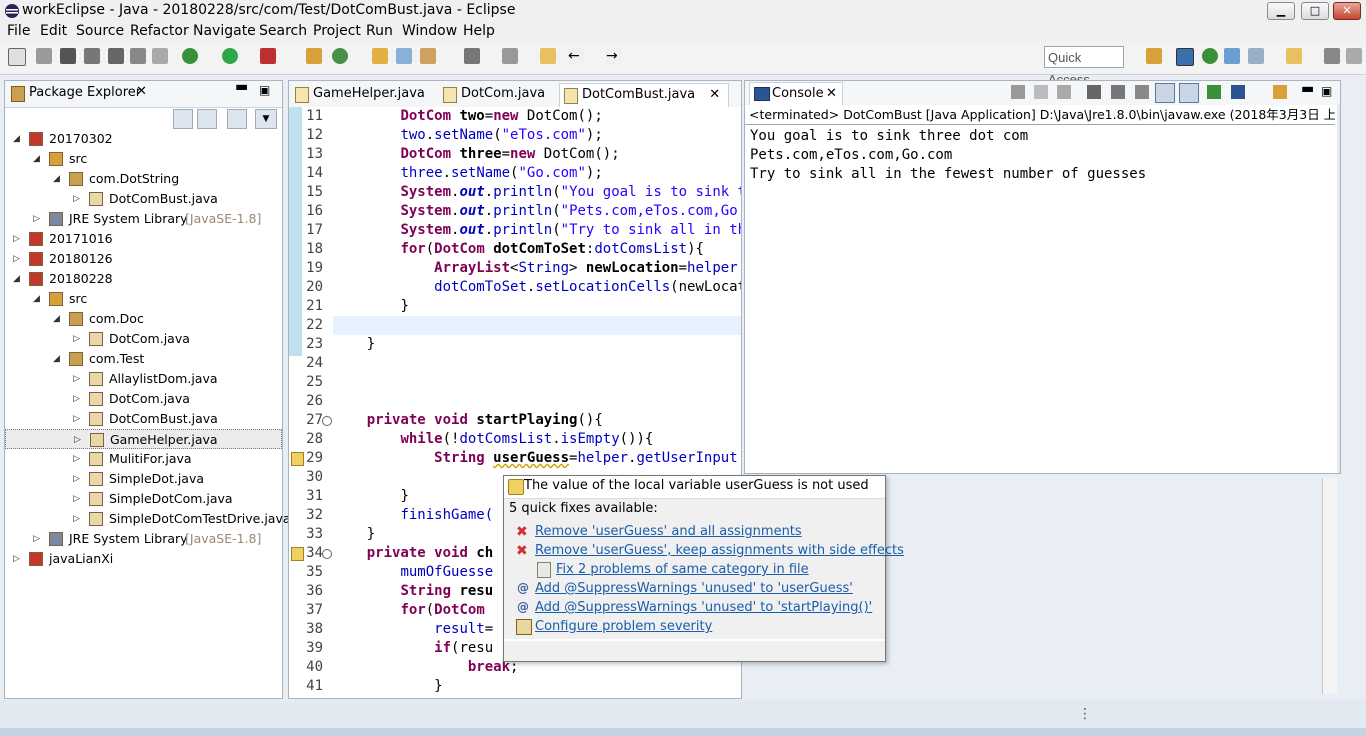  I want to click on debug-perspective-icon, so click(1210, 56).